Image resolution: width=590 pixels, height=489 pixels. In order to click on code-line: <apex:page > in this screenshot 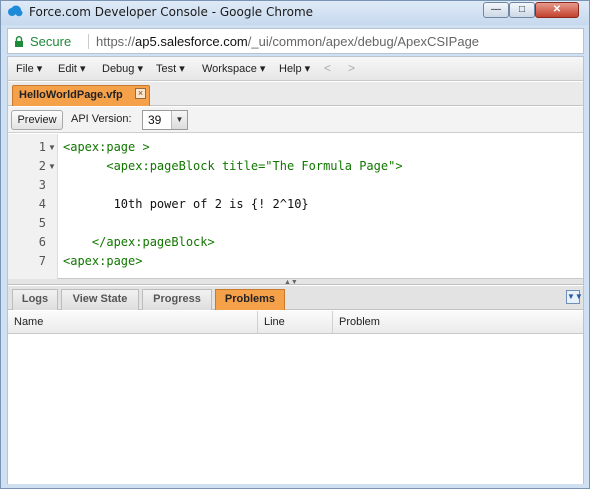, I will do `click(106, 147)`.